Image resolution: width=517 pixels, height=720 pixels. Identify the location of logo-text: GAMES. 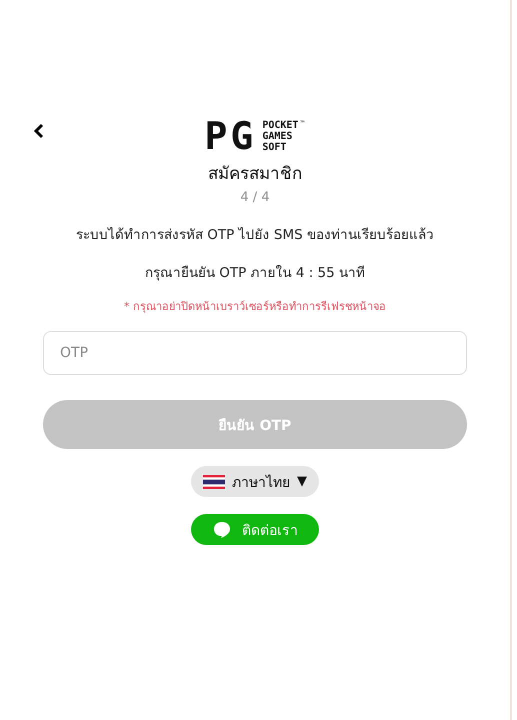
(277, 136).